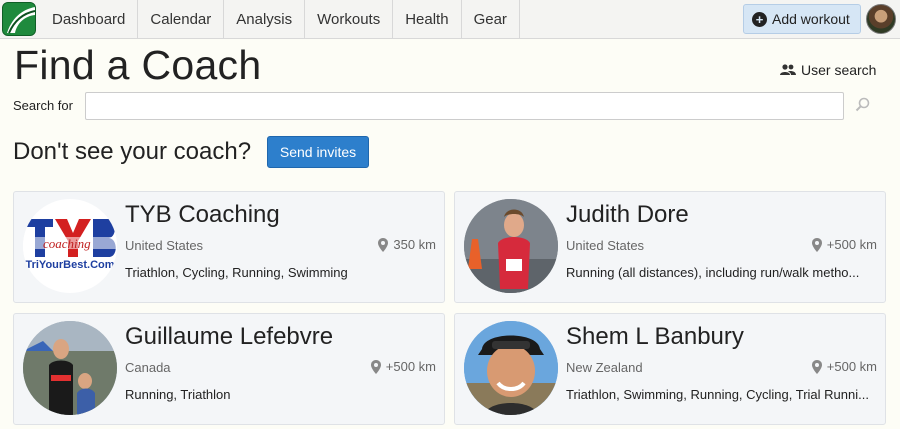  I want to click on send-invites-button: Send invites, so click(318, 152).